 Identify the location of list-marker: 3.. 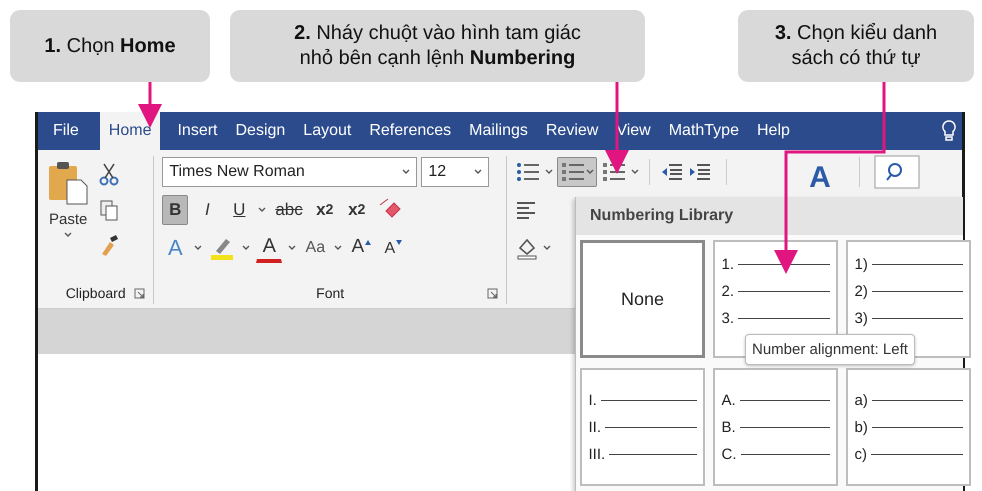
(728, 318).